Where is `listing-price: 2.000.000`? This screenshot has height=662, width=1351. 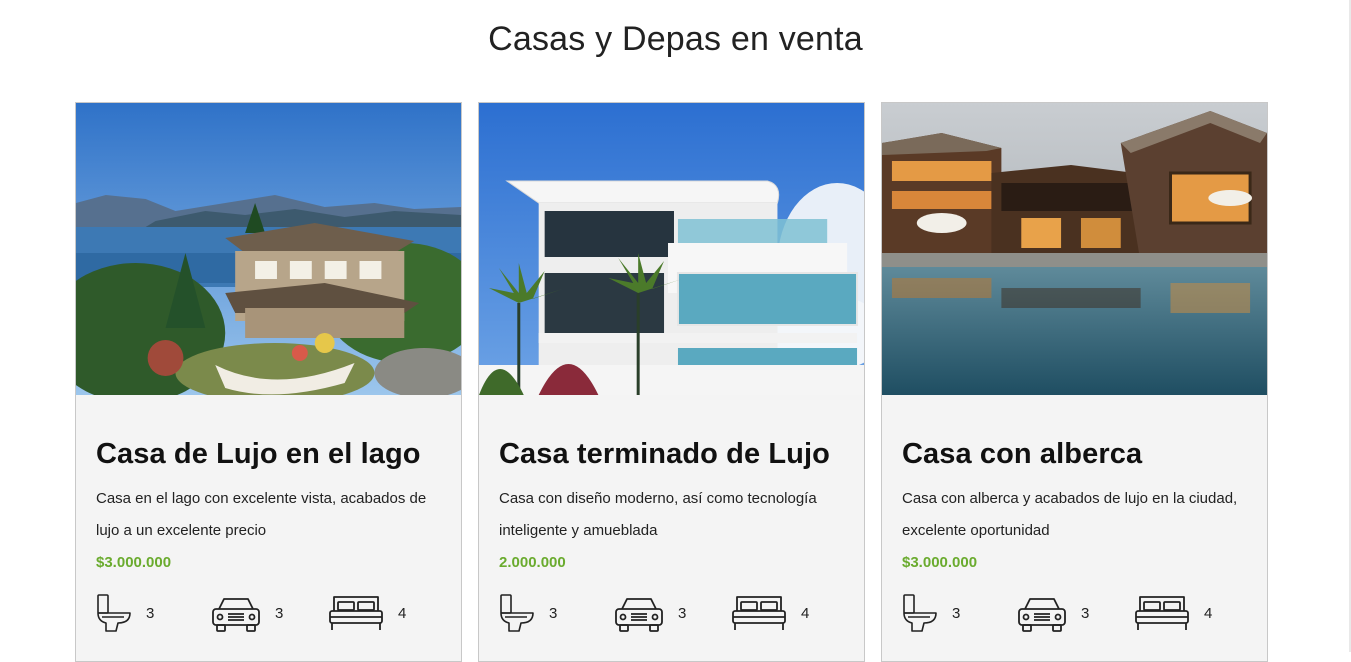
listing-price: 2.000.000 is located at coordinates (532, 562).